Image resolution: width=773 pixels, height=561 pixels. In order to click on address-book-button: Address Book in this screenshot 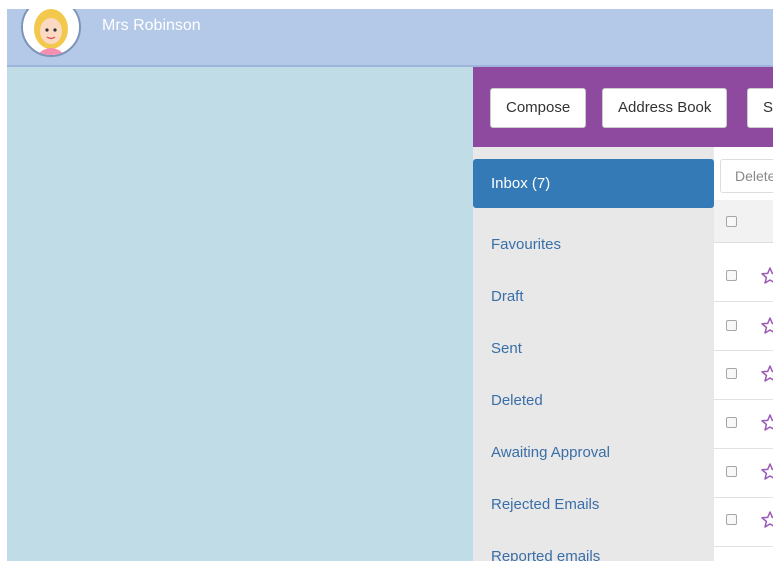, I will do `click(665, 108)`.